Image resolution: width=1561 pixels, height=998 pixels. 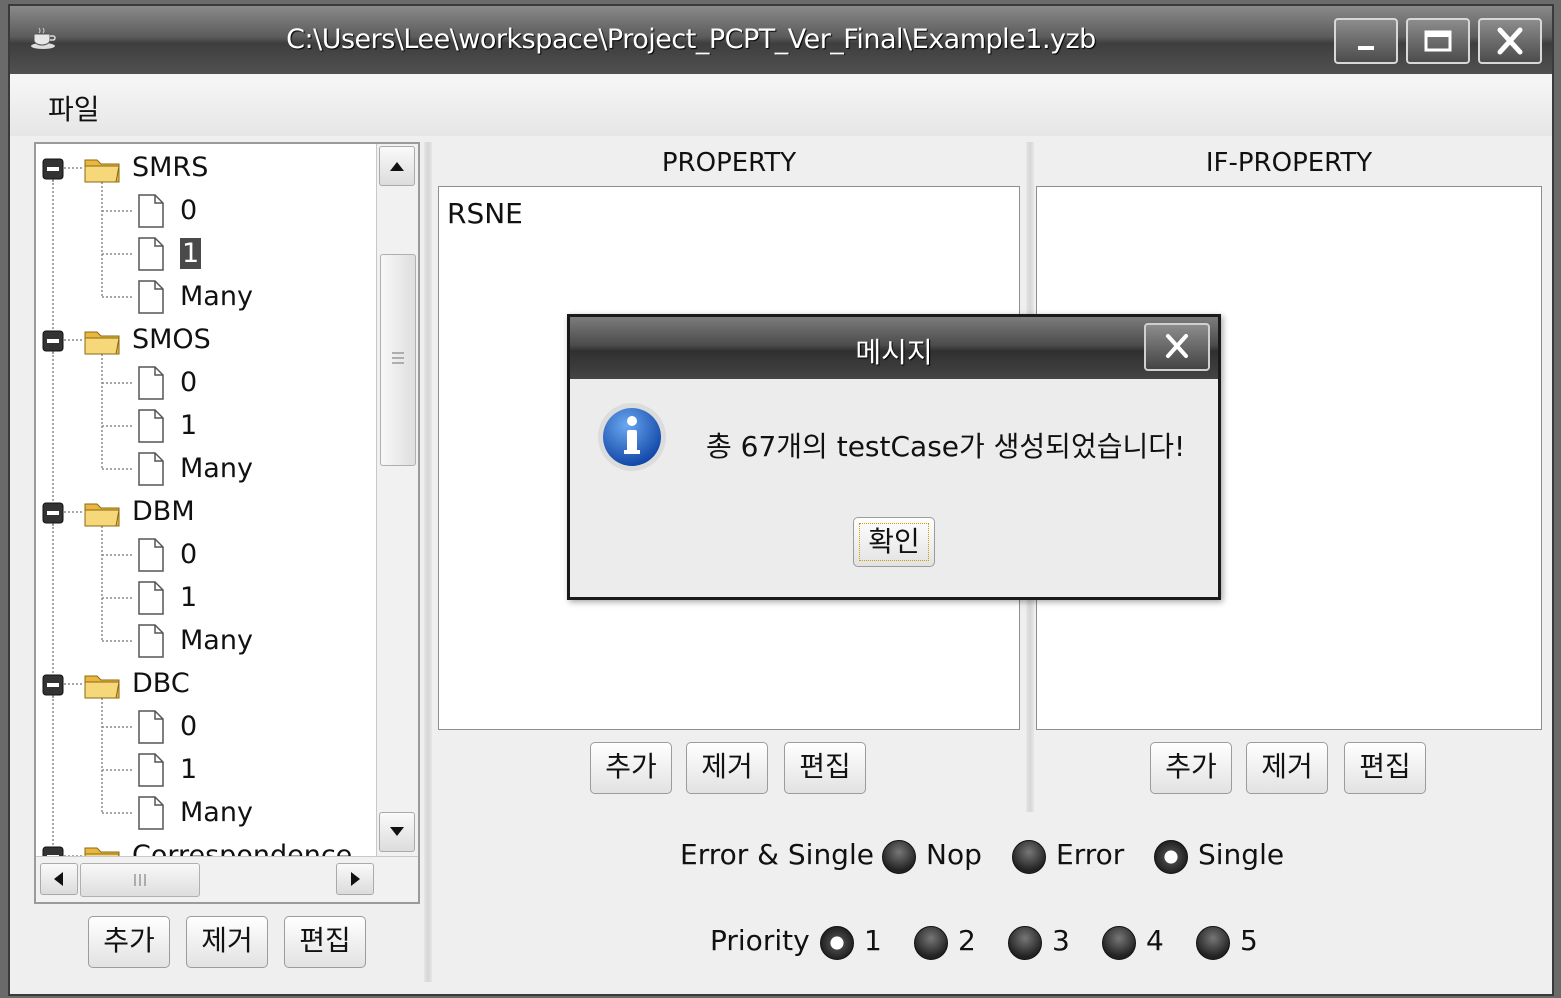 What do you see at coordinates (129, 942) in the screenshot?
I see `tree-add-button: 추가` at bounding box center [129, 942].